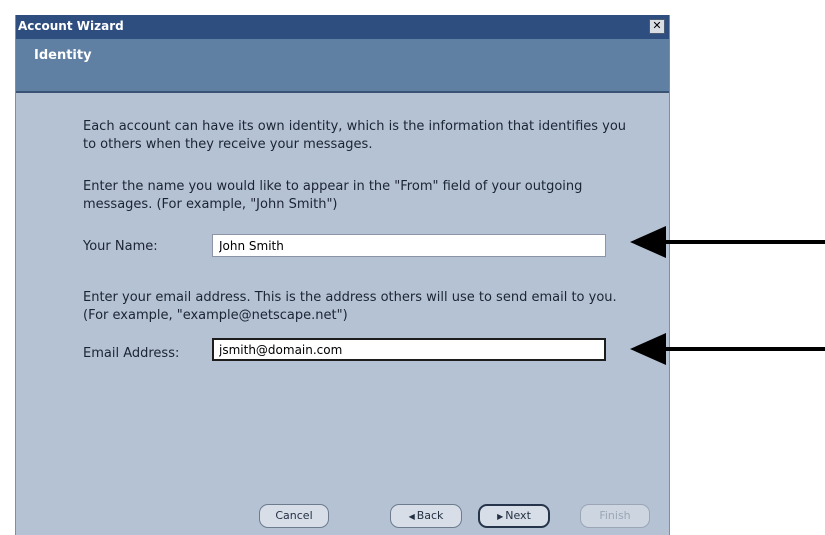  What do you see at coordinates (409, 245) in the screenshot?
I see `your-name-input` at bounding box center [409, 245].